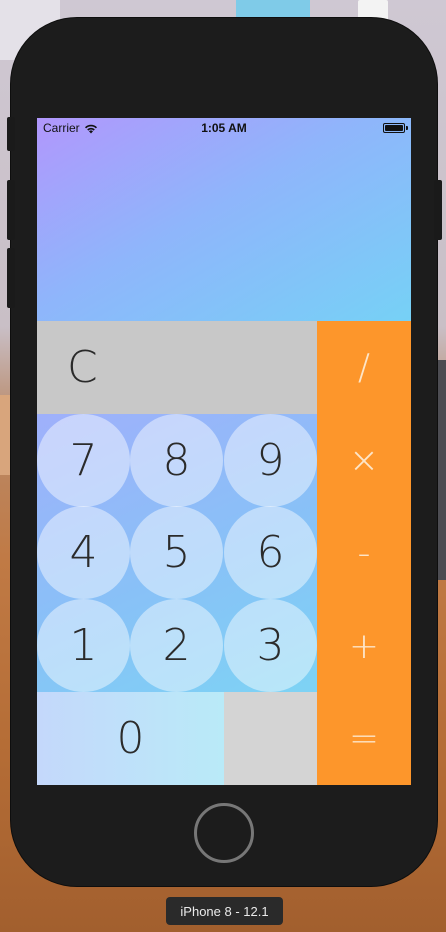 The width and height of the screenshot is (446, 932). Describe the element at coordinates (177, 367) in the screenshot. I see `clear-button: C` at that location.